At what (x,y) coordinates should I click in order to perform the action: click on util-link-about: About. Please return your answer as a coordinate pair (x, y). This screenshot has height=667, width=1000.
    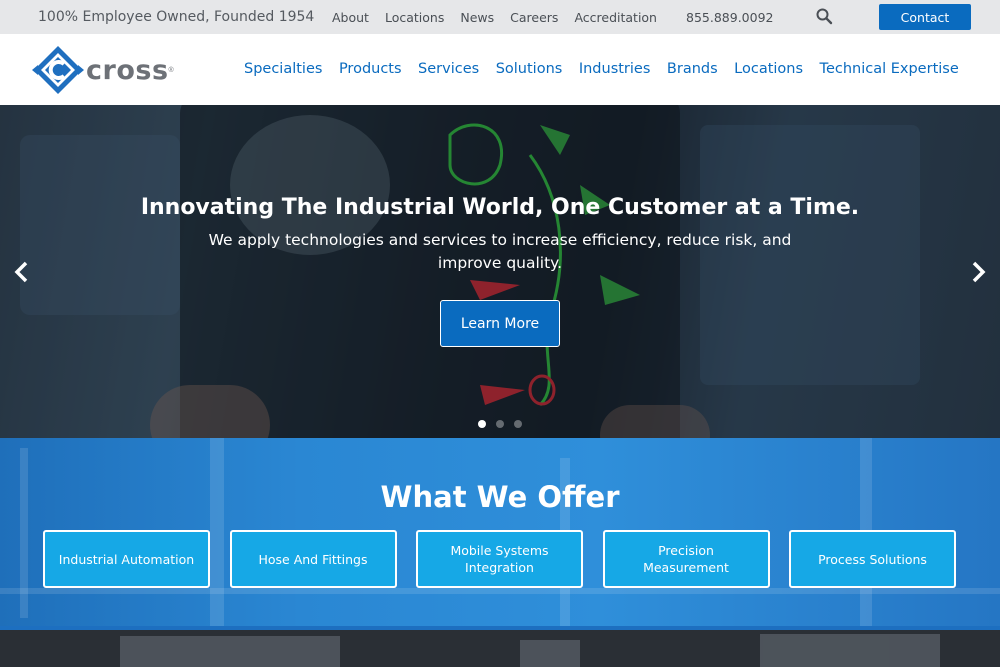
    Looking at the image, I should click on (350, 17).